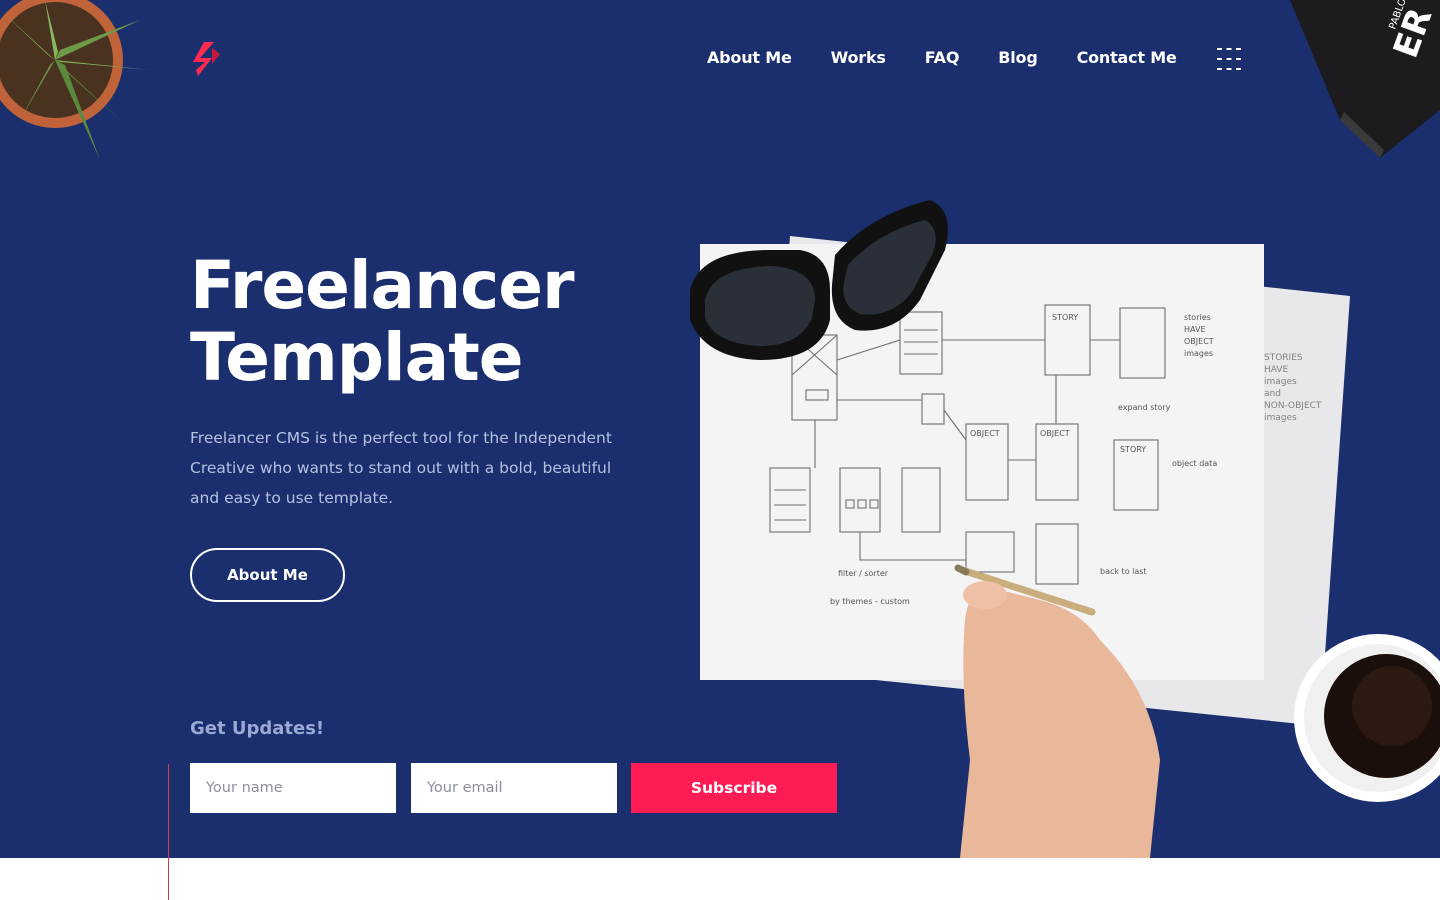 This screenshot has width=1440, height=900. I want to click on svg-text: NON-OBJECT, so click(1293, 406).